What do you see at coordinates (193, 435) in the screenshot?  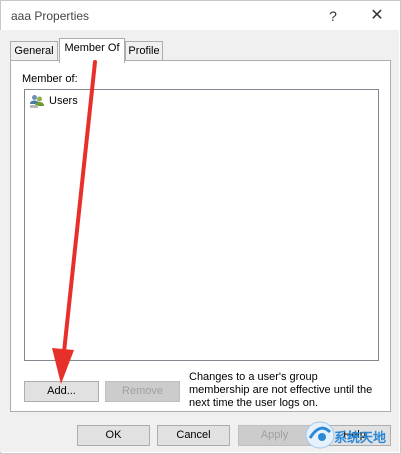 I see `cancel-button: Cancel` at bounding box center [193, 435].